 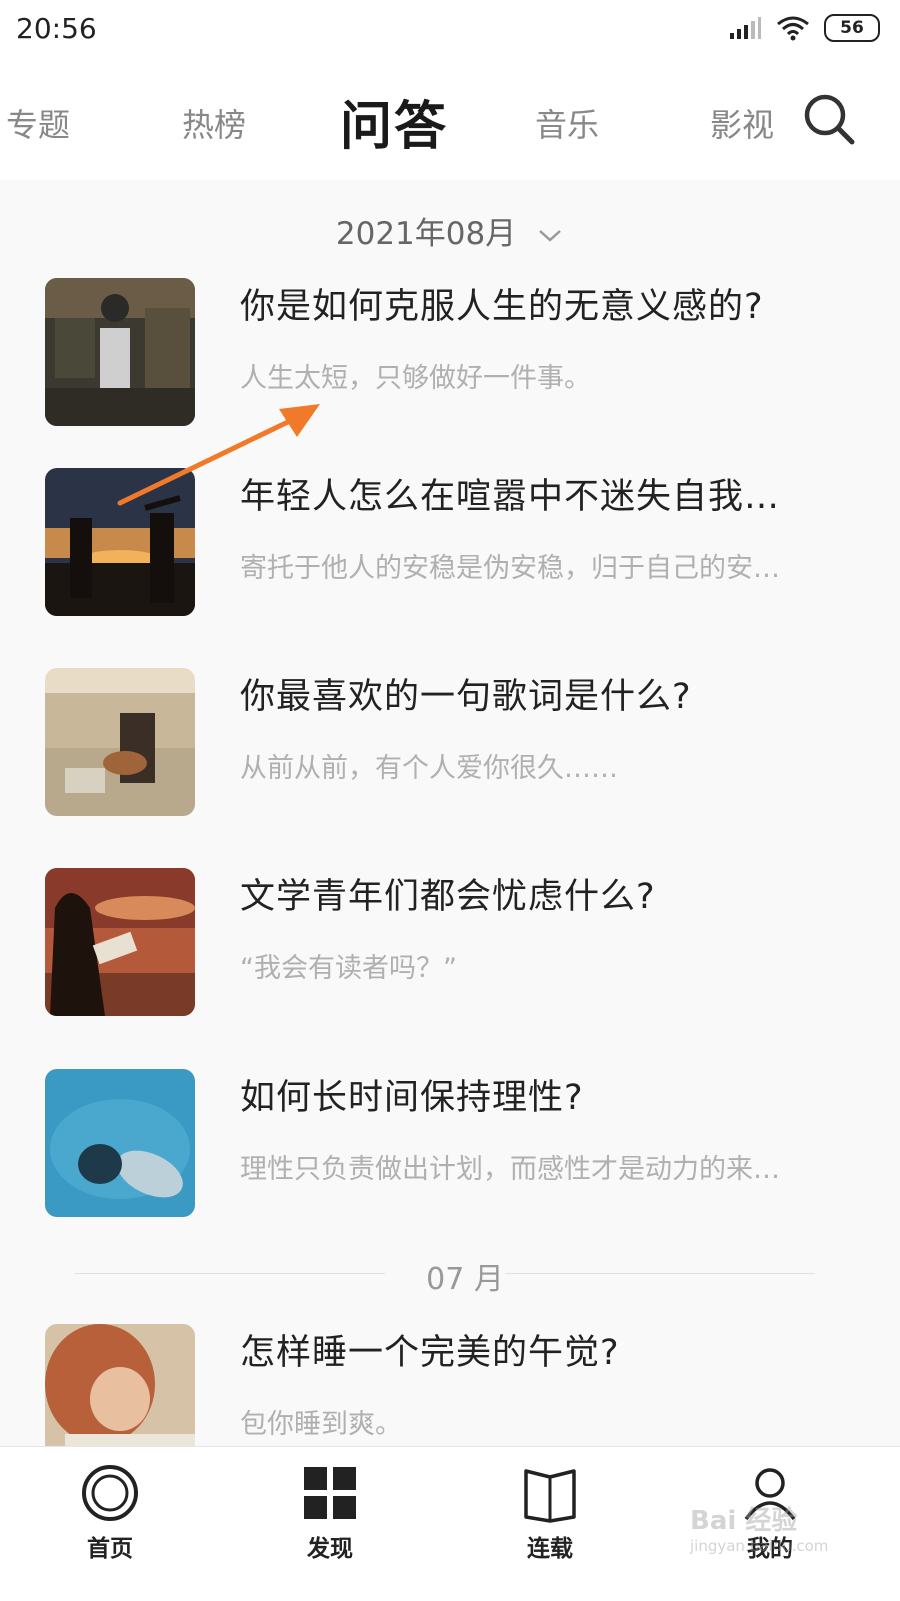 I want to click on nav-home: 首页, so click(x=110, y=1513).